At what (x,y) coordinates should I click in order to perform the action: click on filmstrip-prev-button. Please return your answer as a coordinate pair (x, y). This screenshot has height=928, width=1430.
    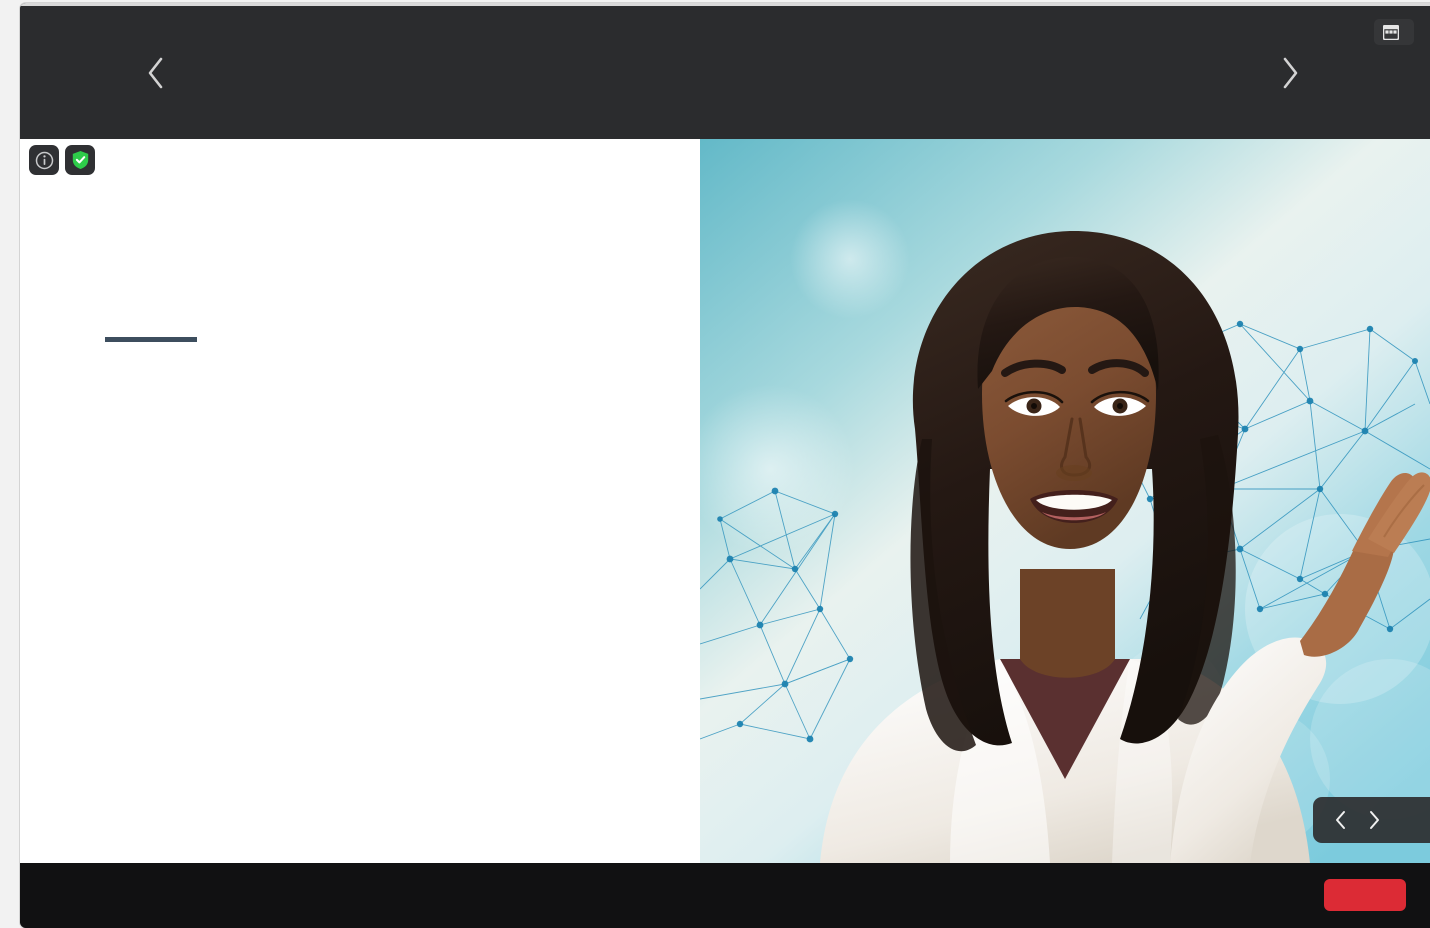
    Looking at the image, I should click on (155, 72).